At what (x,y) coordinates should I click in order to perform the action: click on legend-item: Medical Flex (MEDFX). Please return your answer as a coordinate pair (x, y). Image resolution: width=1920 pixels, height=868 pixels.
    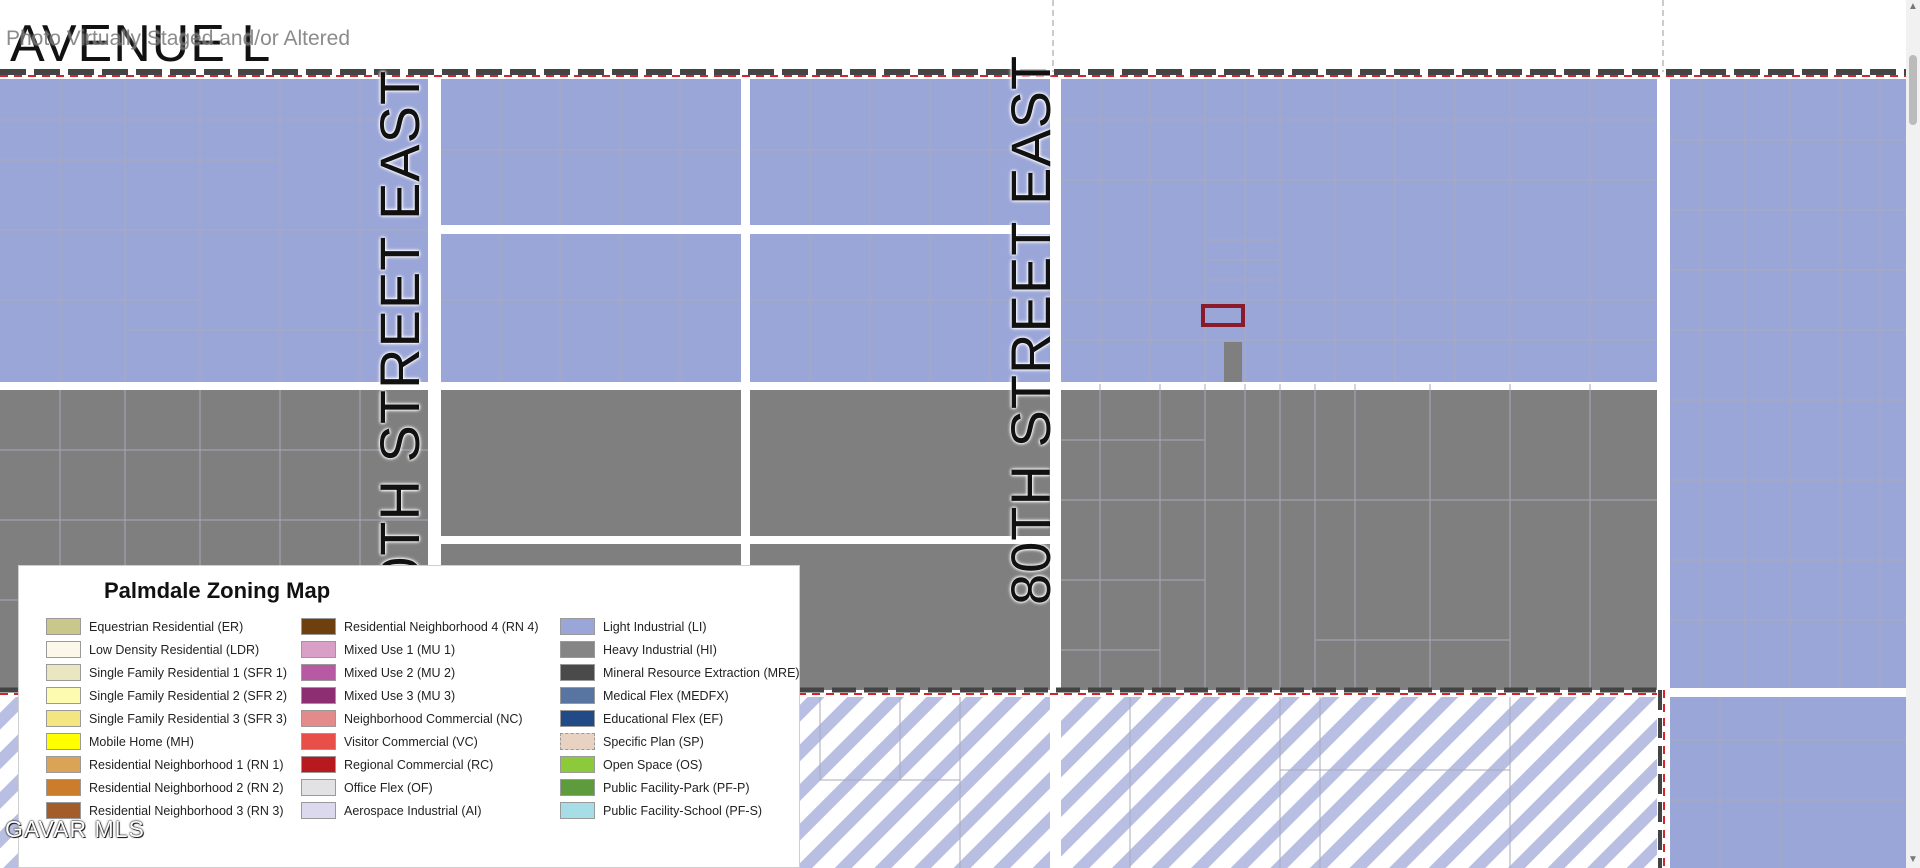
    Looking at the image, I should click on (680, 698).